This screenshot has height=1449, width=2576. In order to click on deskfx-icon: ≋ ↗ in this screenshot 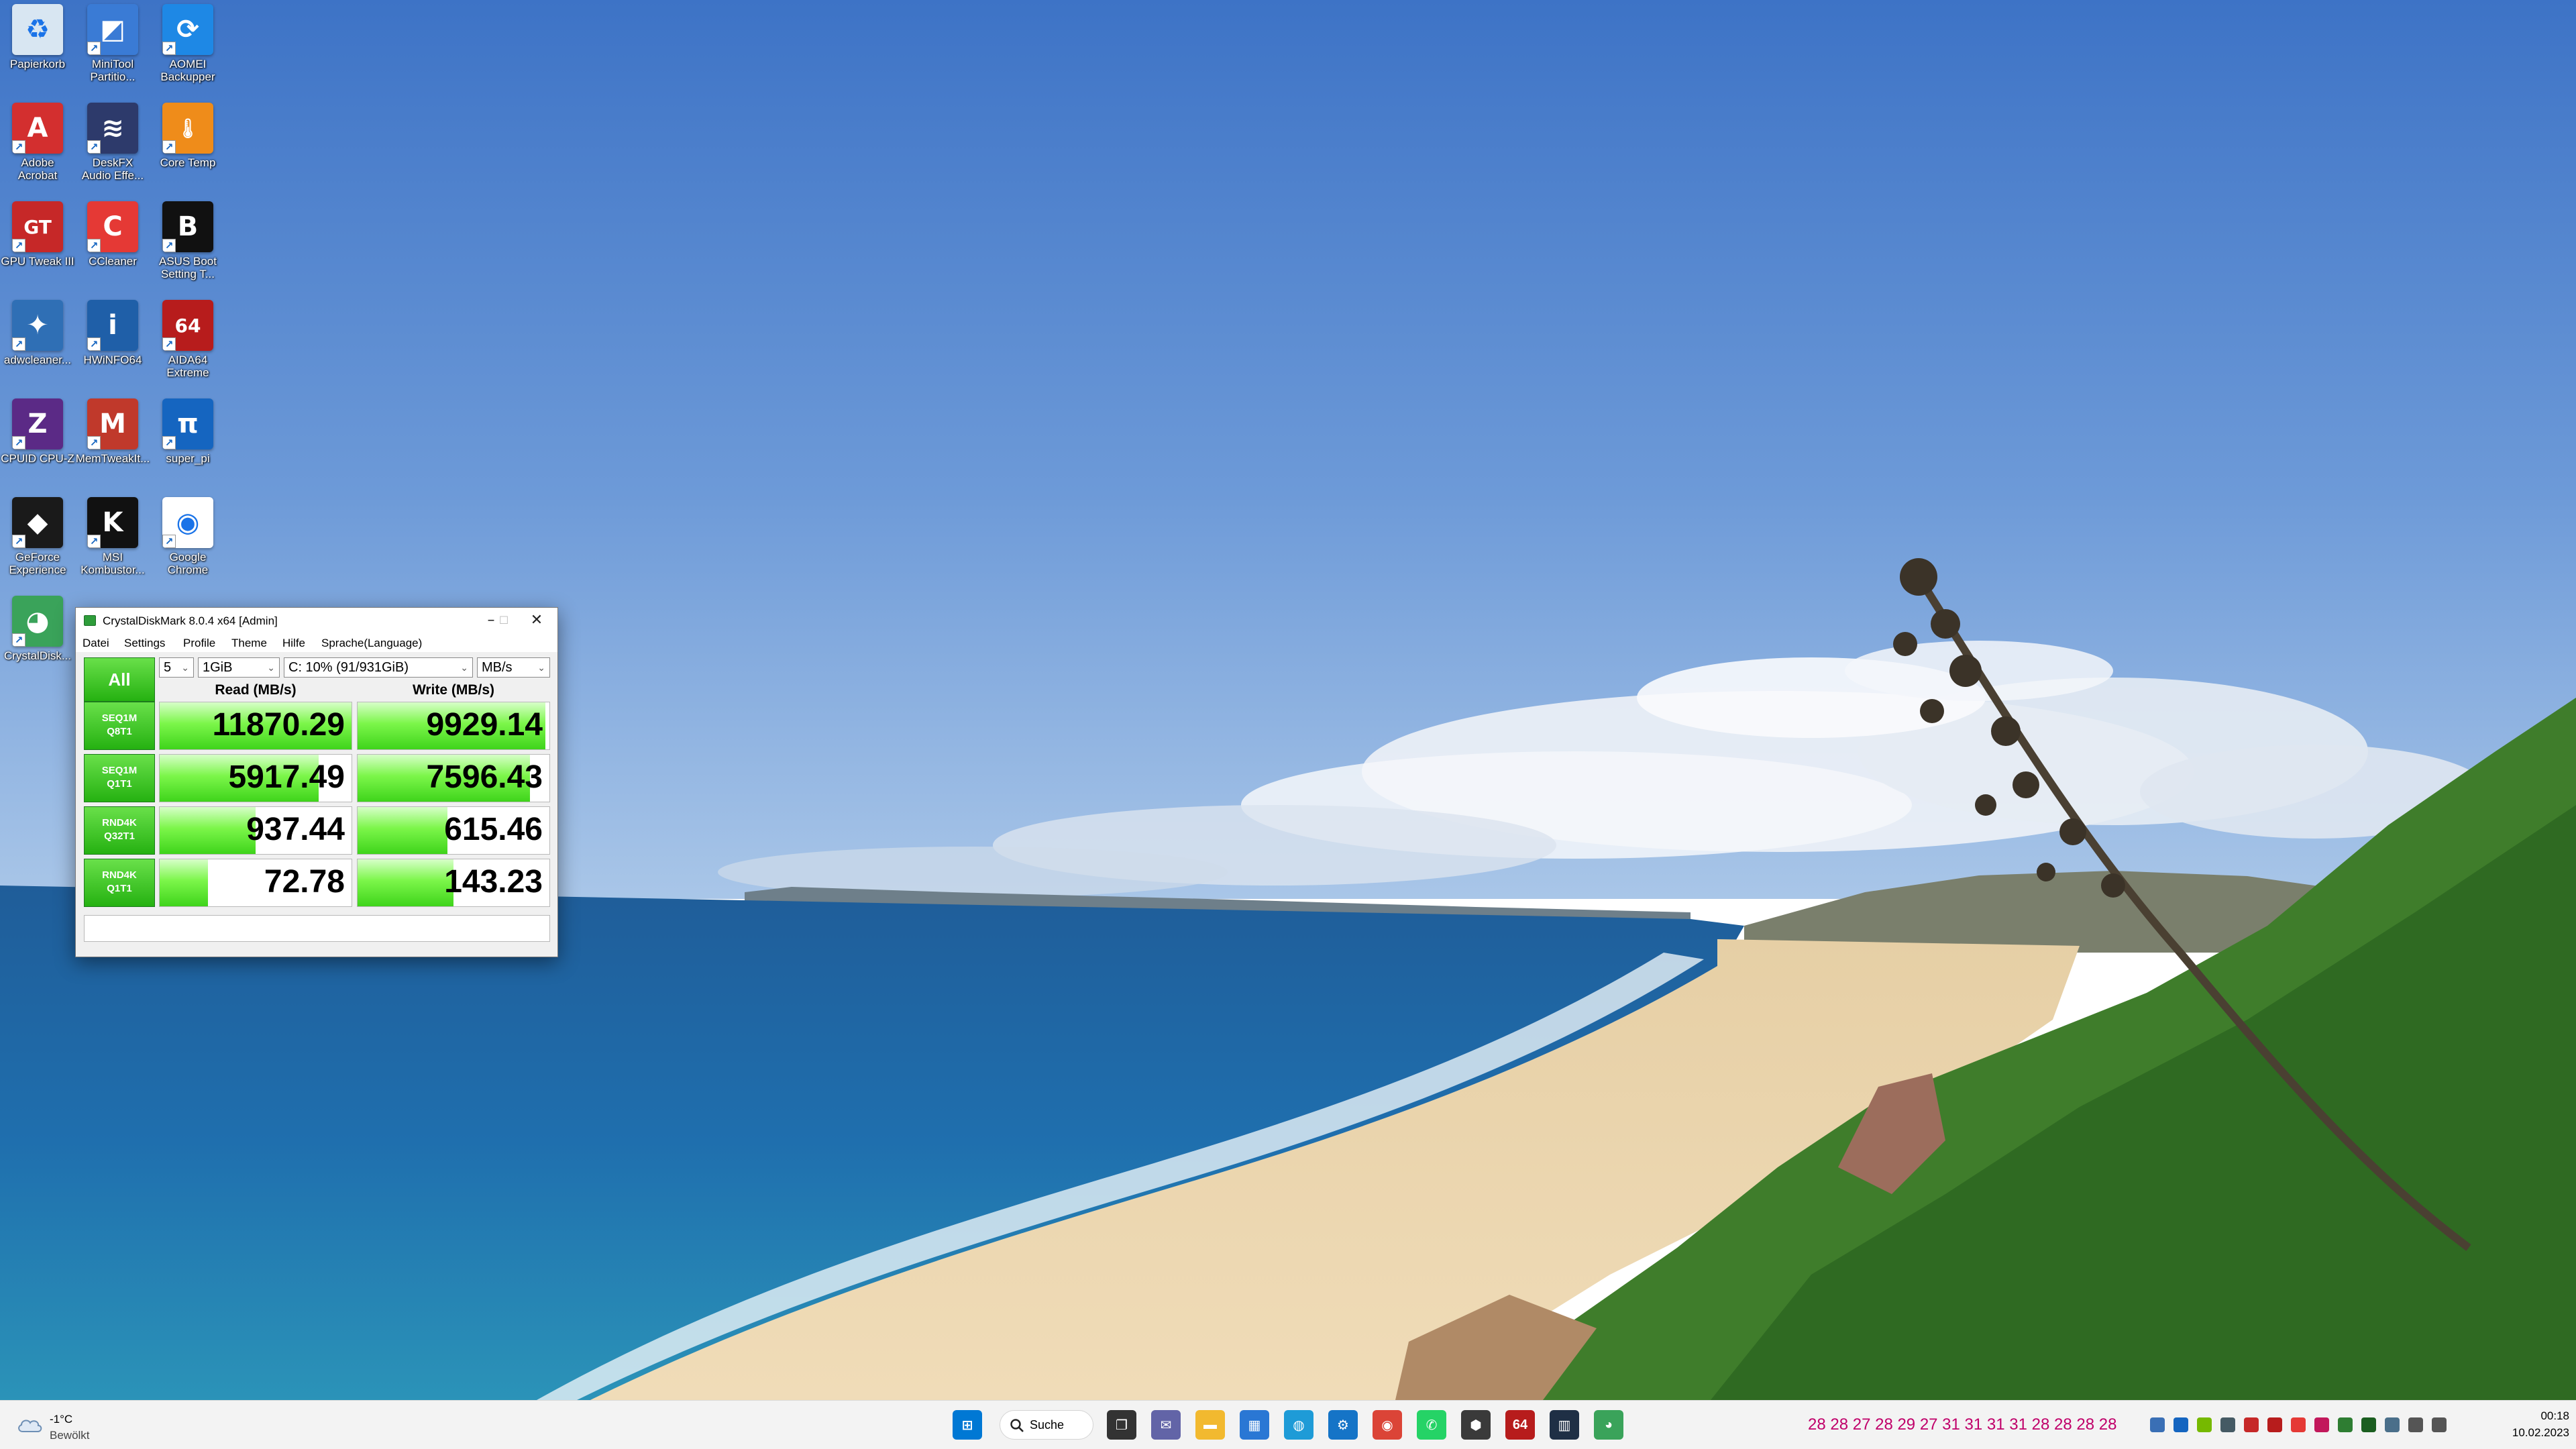, I will do `click(112, 128)`.